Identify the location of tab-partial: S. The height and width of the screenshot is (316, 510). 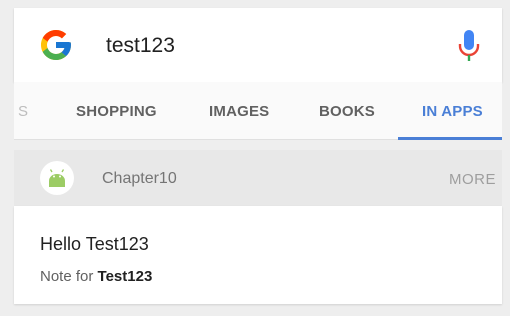
(23, 111).